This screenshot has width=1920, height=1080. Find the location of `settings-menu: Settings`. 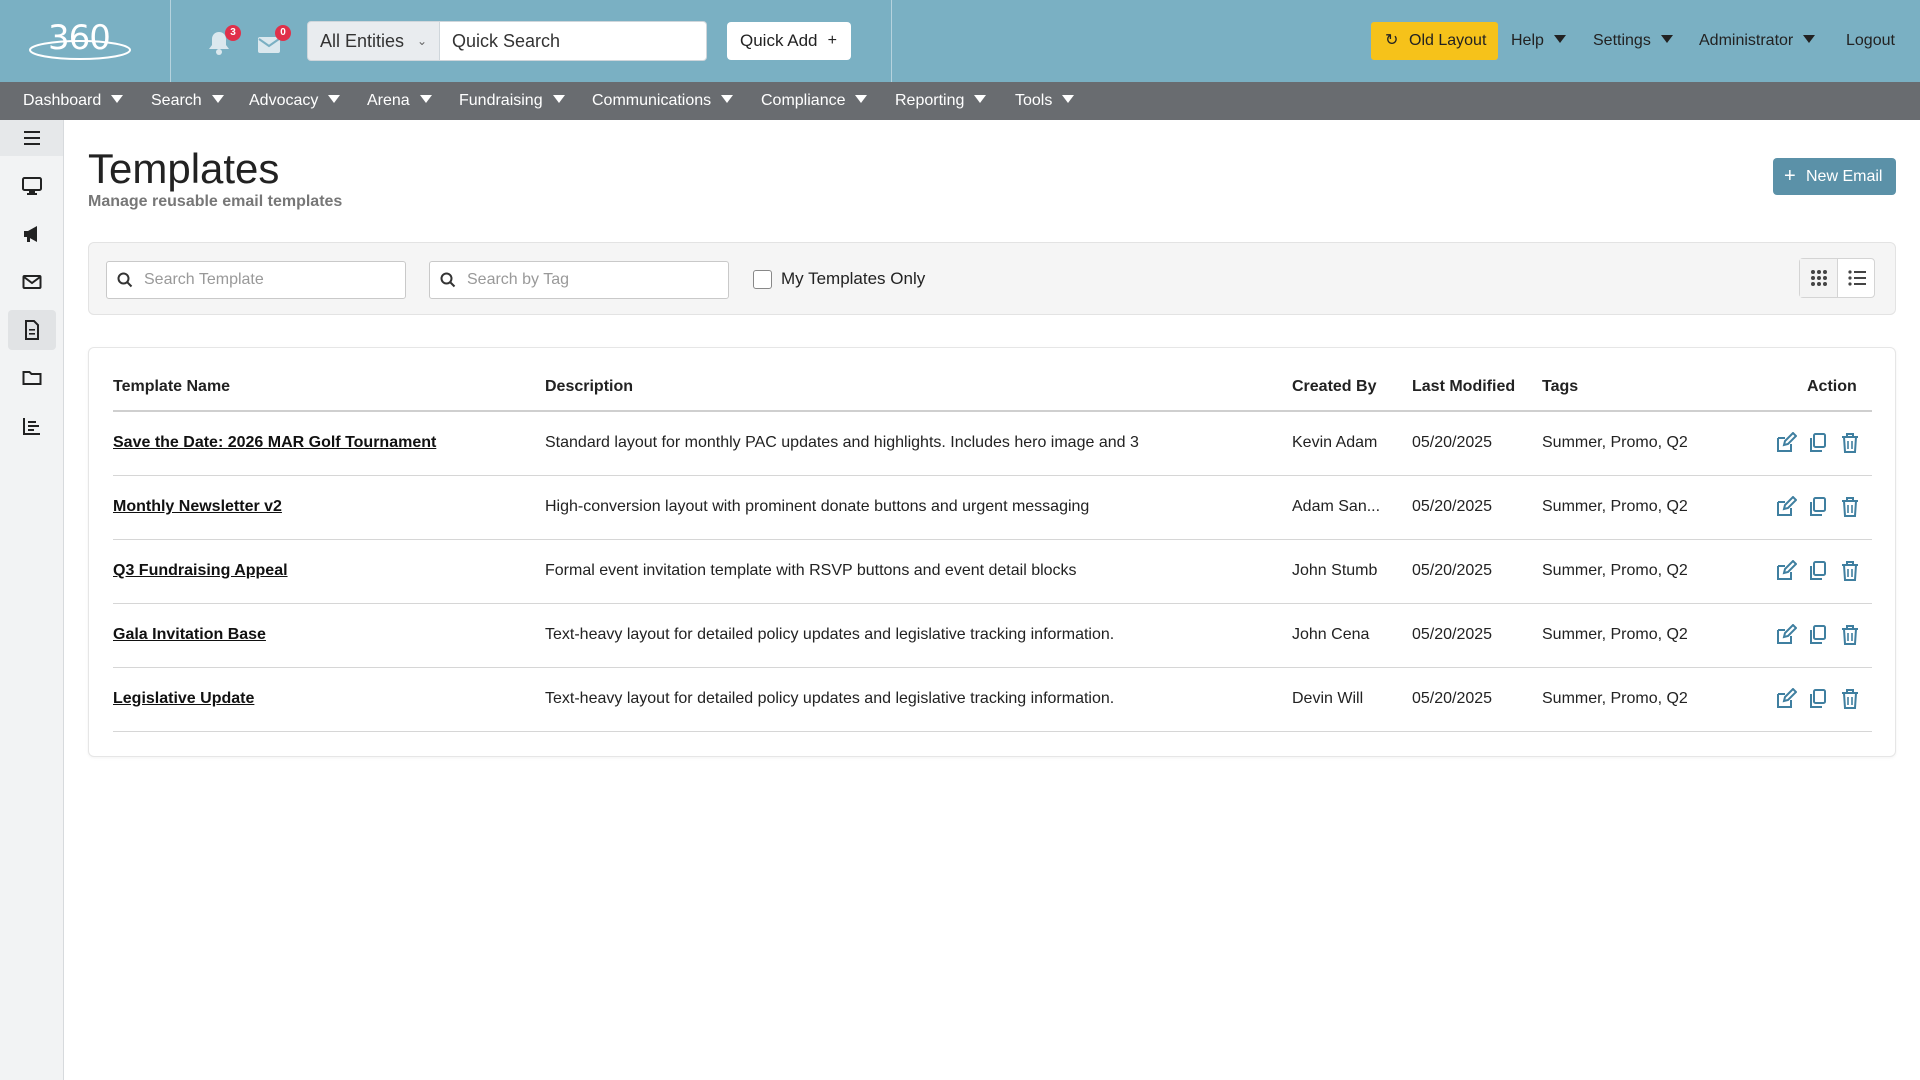

settings-menu: Settings is located at coordinates (1633, 41).